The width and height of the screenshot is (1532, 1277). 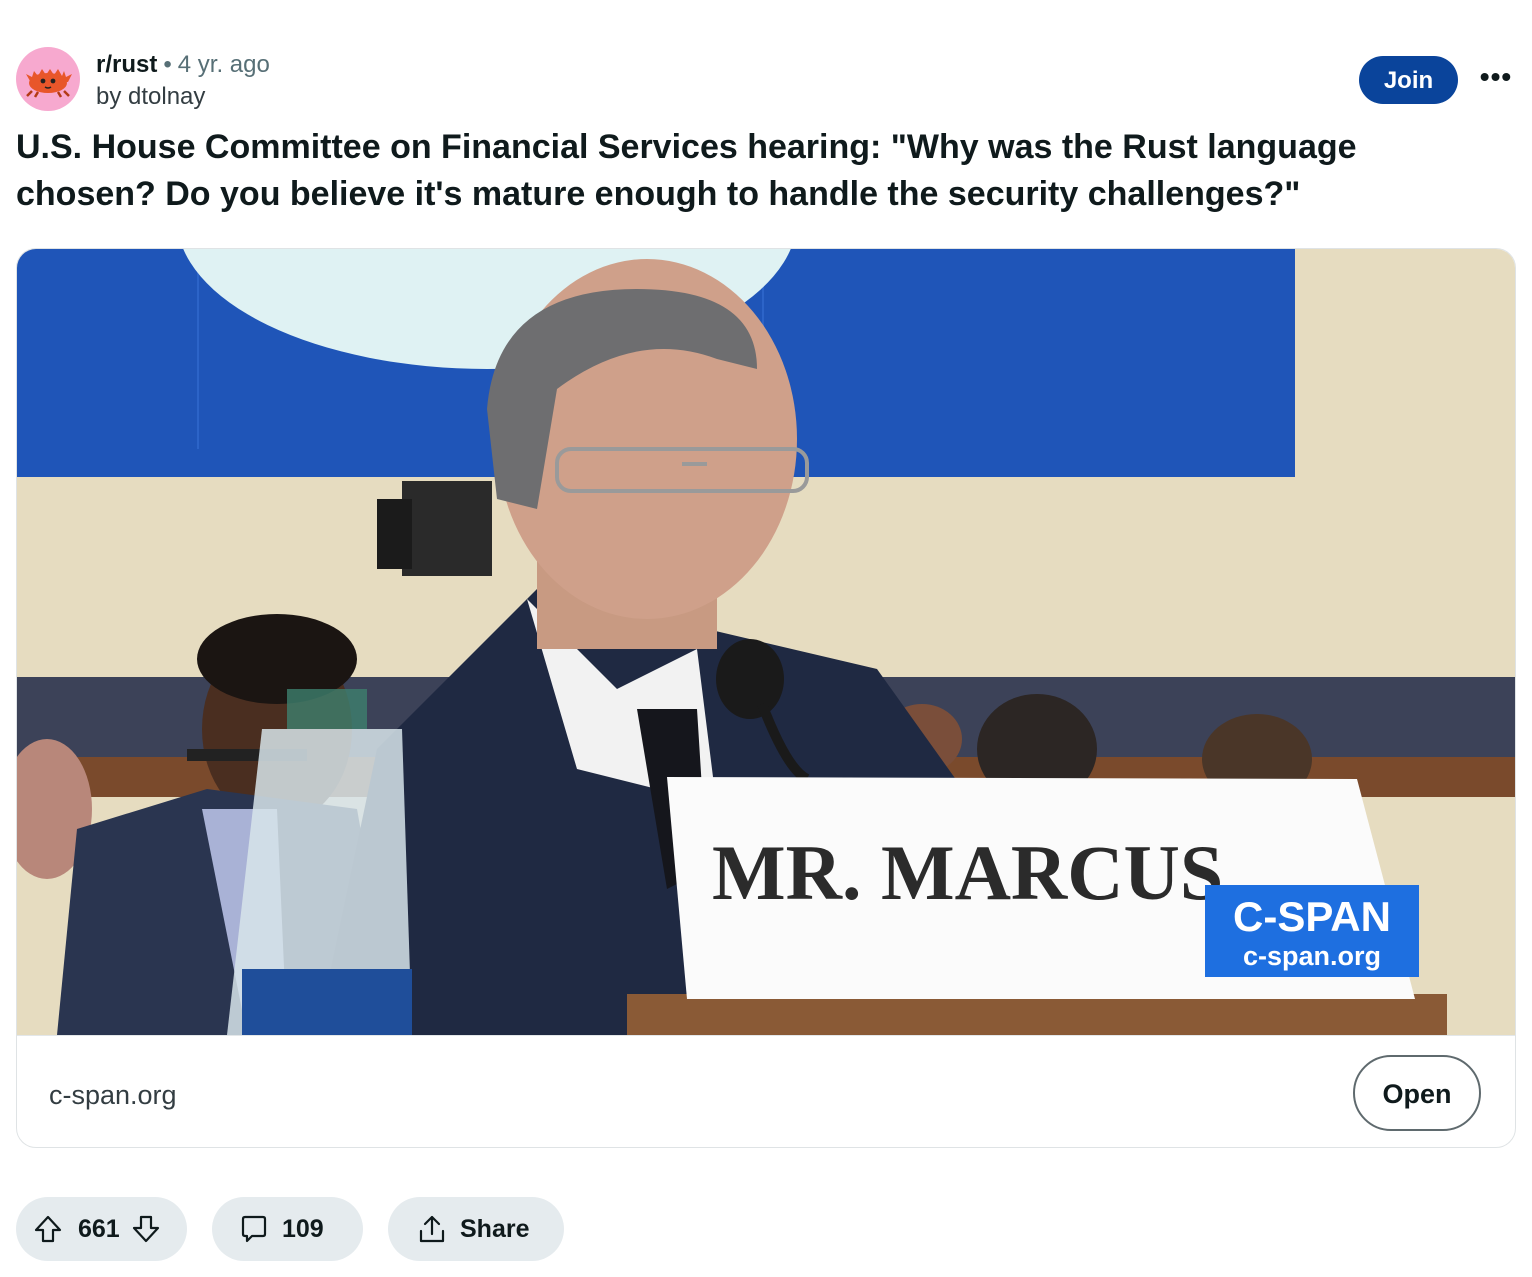 What do you see at coordinates (495, 1228) in the screenshot?
I see `share-label: Share` at bounding box center [495, 1228].